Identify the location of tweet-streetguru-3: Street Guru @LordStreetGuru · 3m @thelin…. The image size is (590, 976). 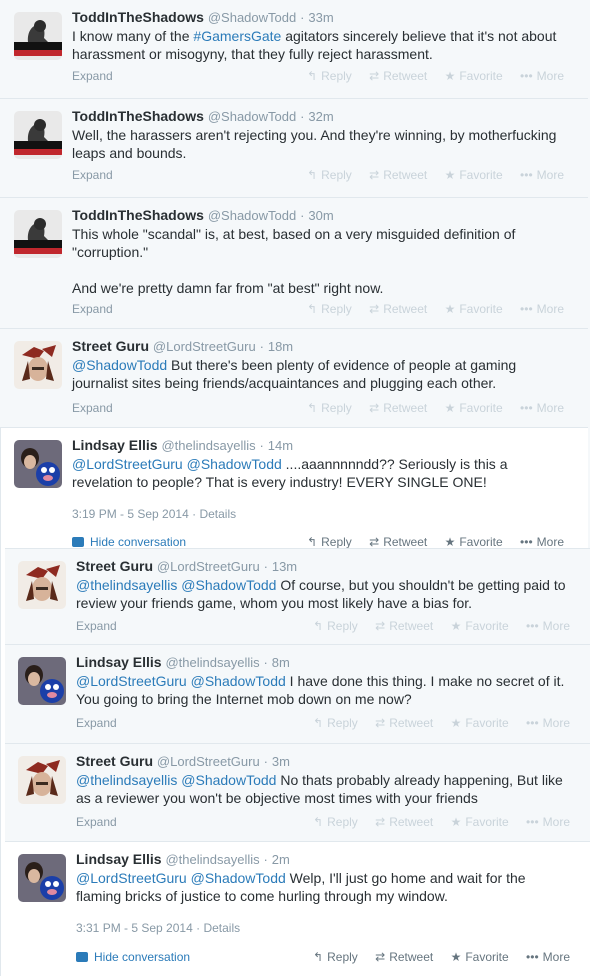
(297, 793).